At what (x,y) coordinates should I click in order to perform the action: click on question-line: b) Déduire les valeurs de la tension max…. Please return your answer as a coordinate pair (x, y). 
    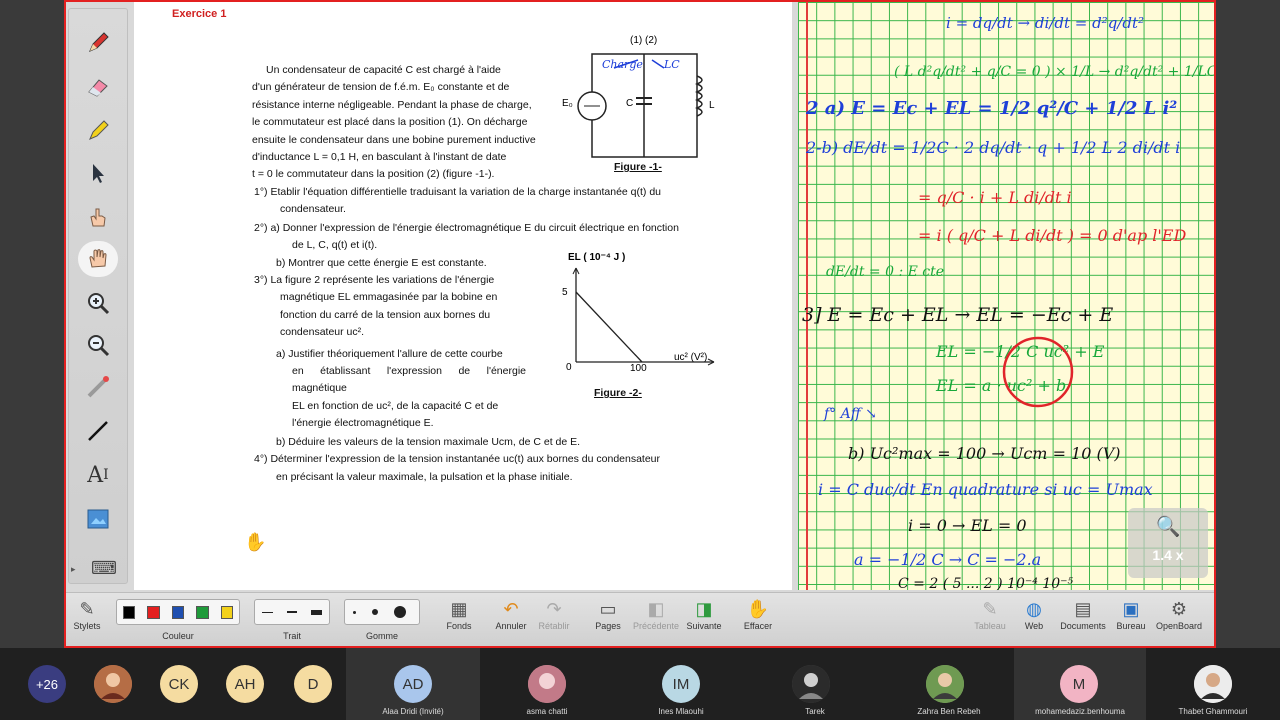
    Looking at the image, I should click on (428, 442).